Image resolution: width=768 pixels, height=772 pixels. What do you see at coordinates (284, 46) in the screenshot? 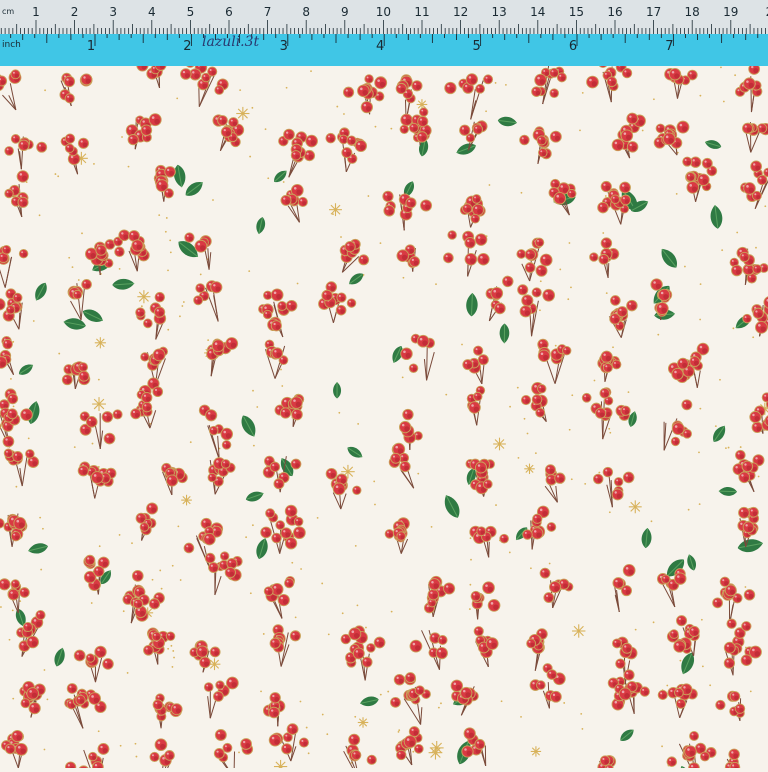
I see `inch-label: 3` at bounding box center [284, 46].